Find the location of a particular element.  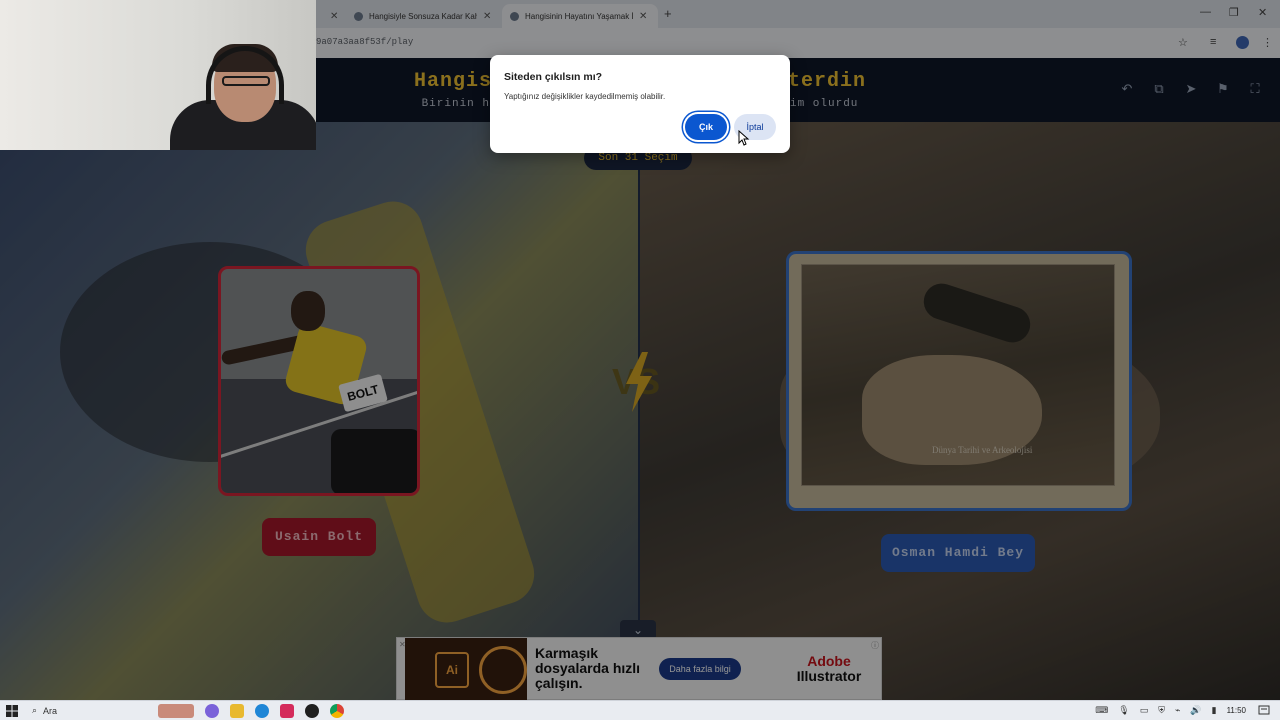

webcam-overlay is located at coordinates (158, 75).